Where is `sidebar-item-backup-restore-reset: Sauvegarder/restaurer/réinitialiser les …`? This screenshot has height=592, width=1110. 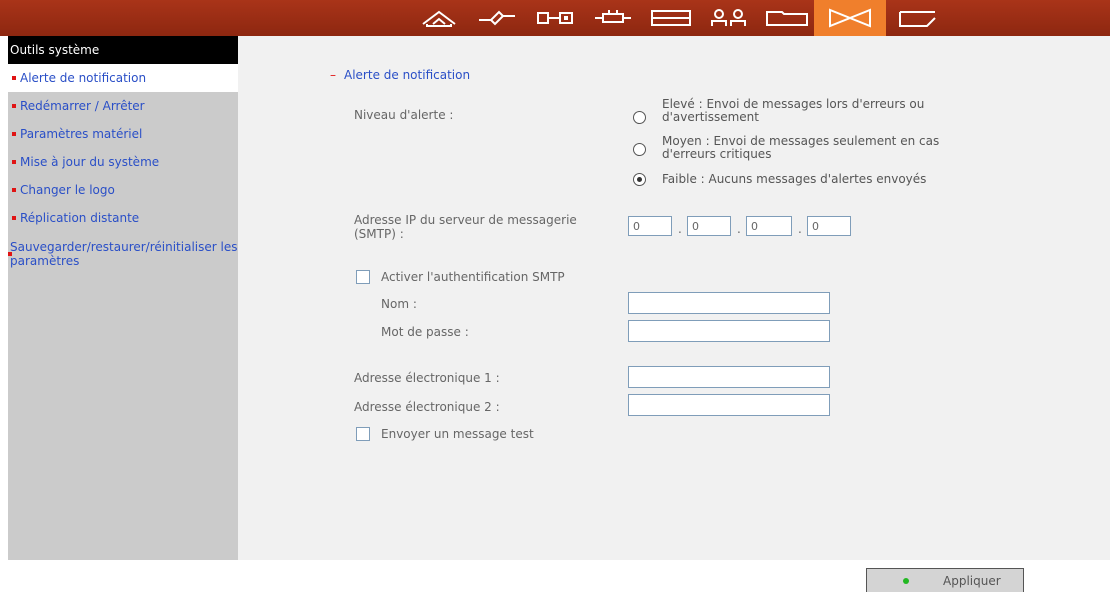 sidebar-item-backup-restore-reset: Sauvegarder/restaurer/réinitialiser les … is located at coordinates (123, 250).